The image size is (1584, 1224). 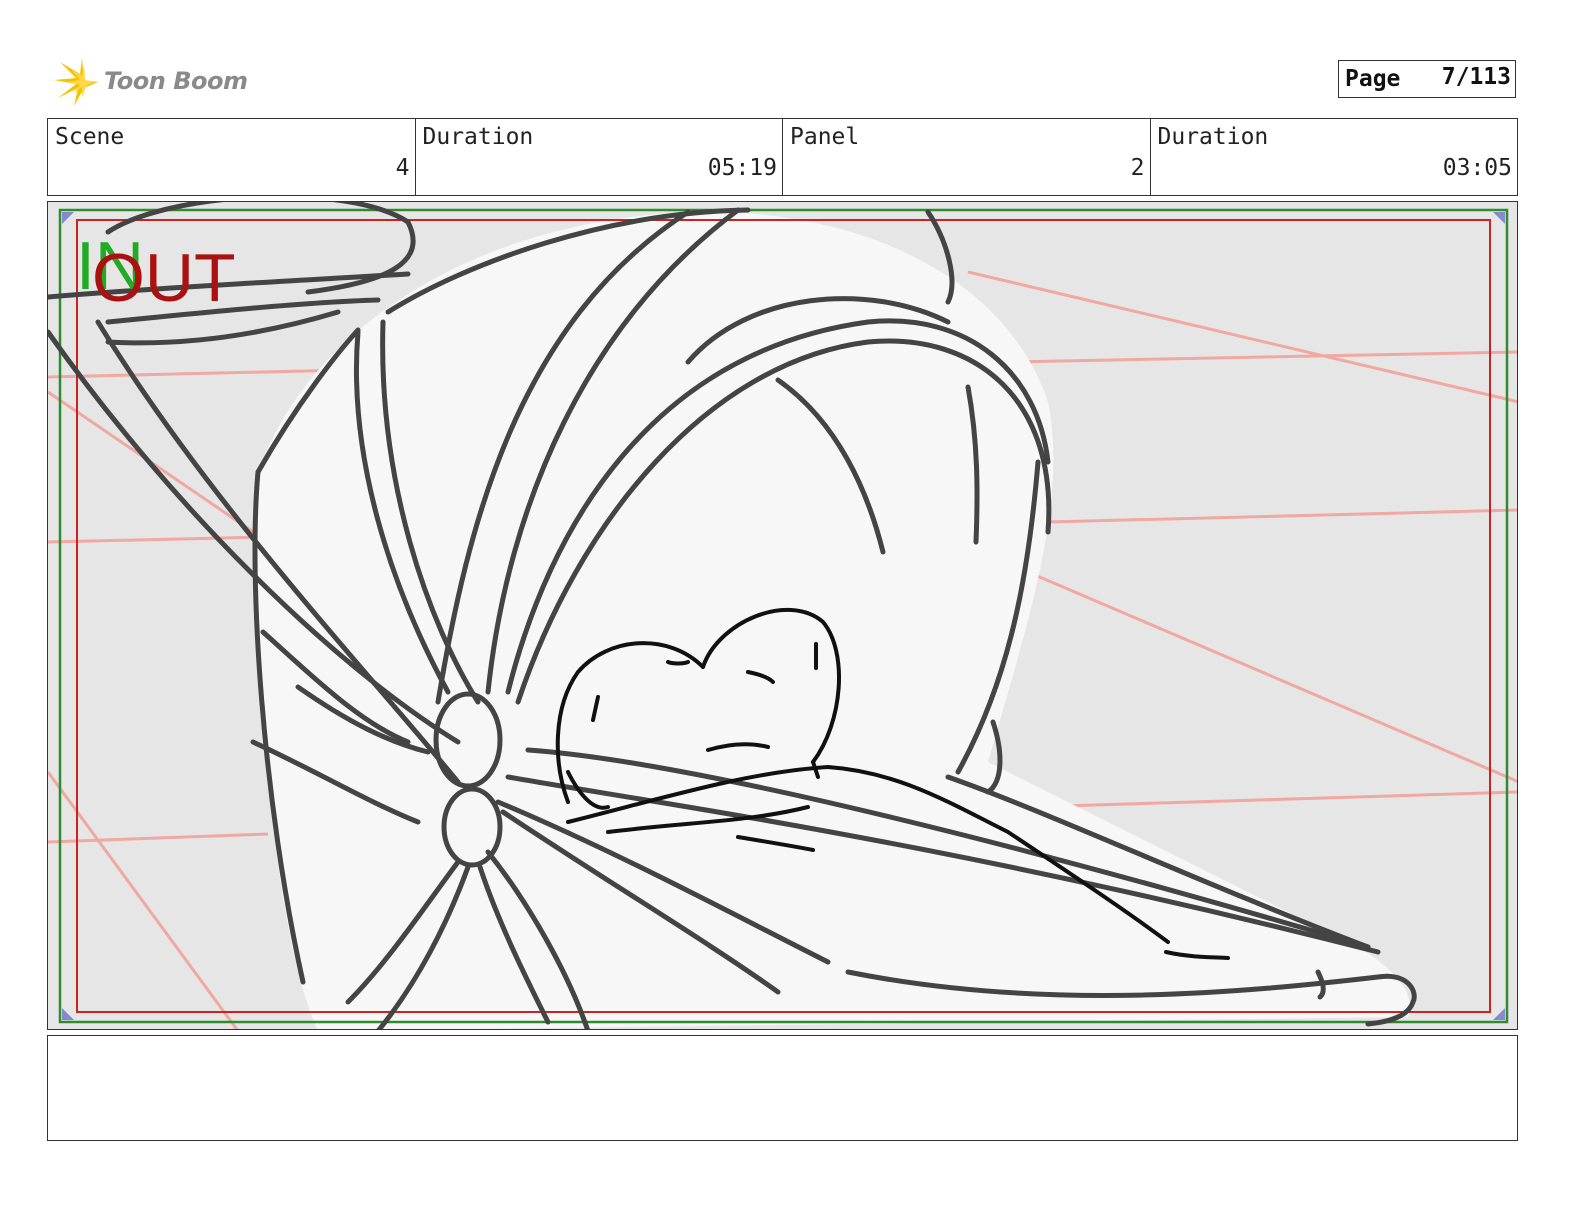 I want to click on toon-boom-starburst-icon, so click(x=76, y=82).